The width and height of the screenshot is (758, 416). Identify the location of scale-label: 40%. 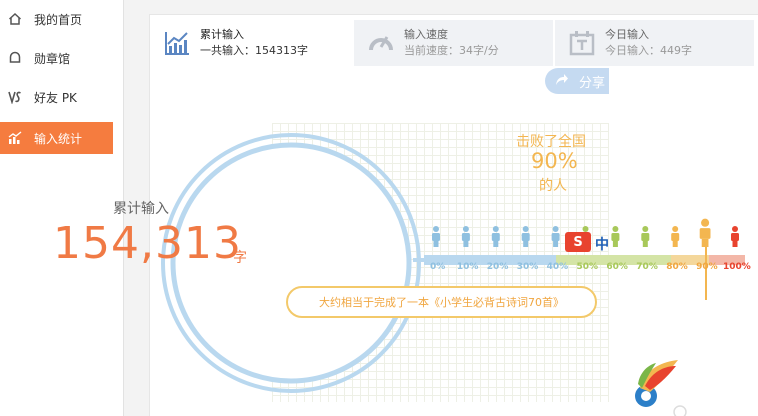
(557, 267).